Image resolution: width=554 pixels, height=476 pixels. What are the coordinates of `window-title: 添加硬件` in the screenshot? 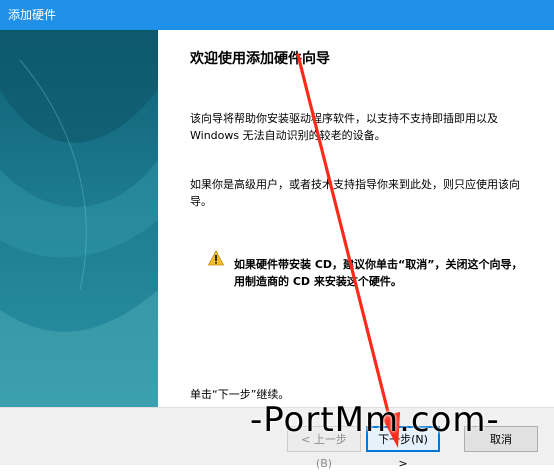 It's located at (32, 15).